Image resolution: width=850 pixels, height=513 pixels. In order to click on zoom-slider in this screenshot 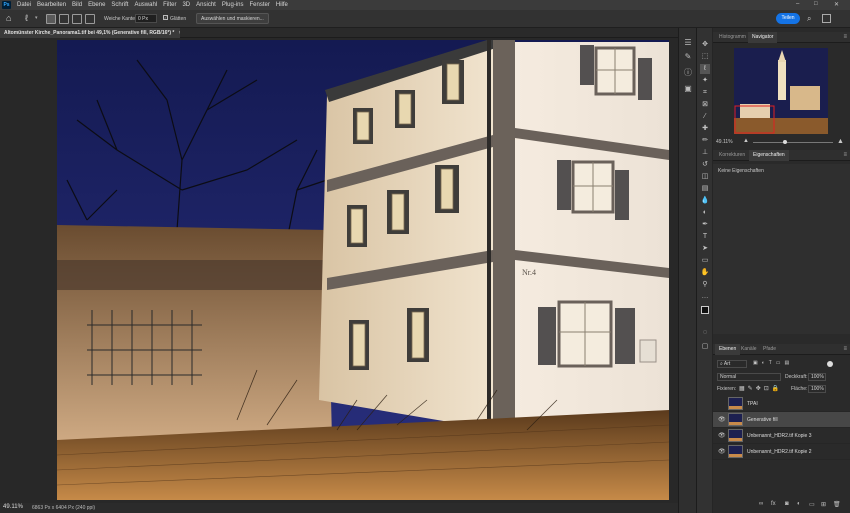, I will do `click(793, 142)`.